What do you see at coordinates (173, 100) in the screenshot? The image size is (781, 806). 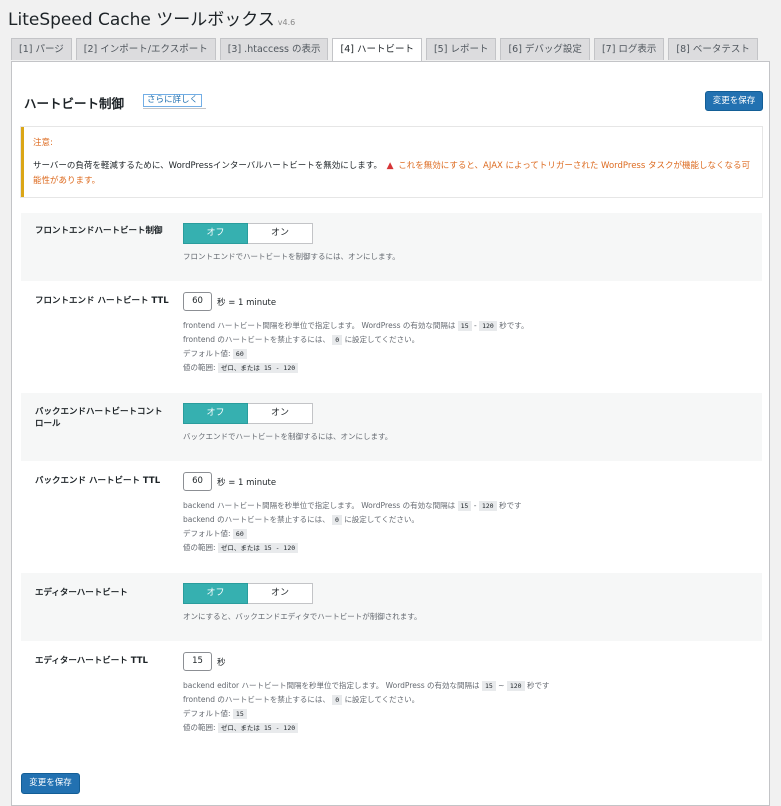 I see `learn-more-link: さらに詳しく` at bounding box center [173, 100].